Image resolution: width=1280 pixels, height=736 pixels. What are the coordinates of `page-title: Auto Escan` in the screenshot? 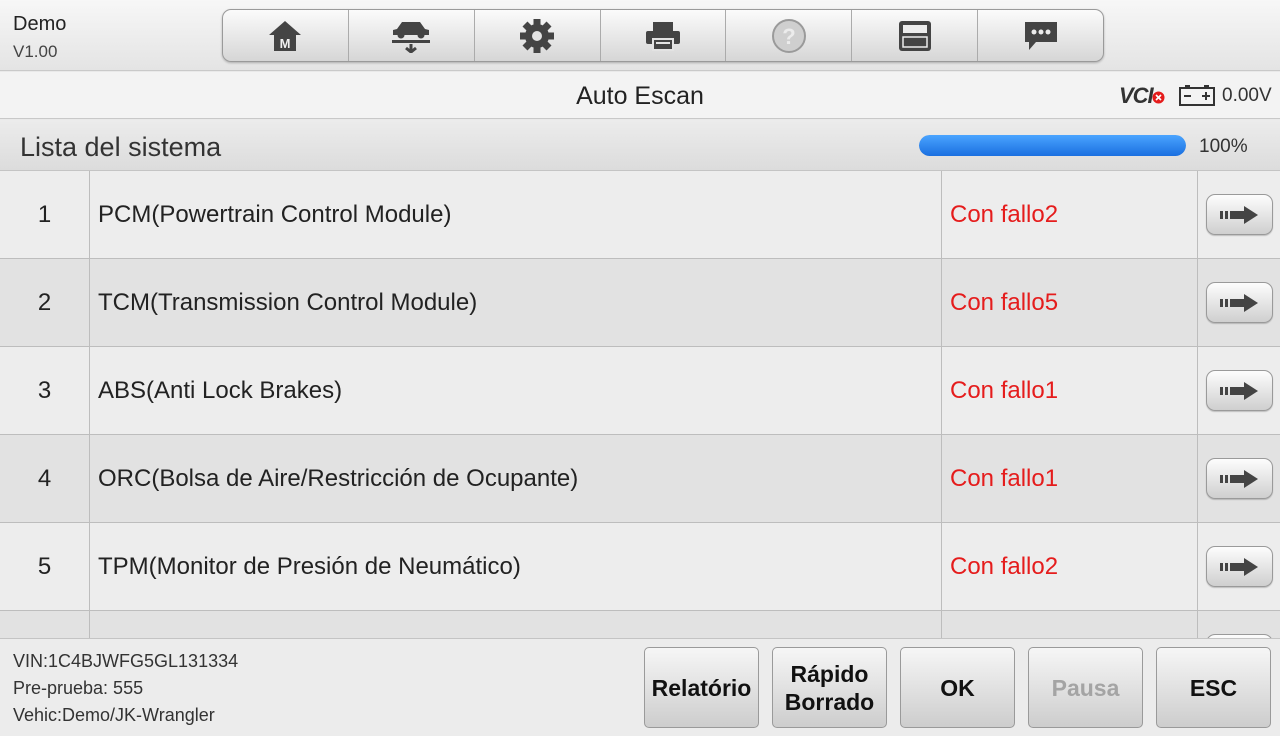 It's located at (640, 96).